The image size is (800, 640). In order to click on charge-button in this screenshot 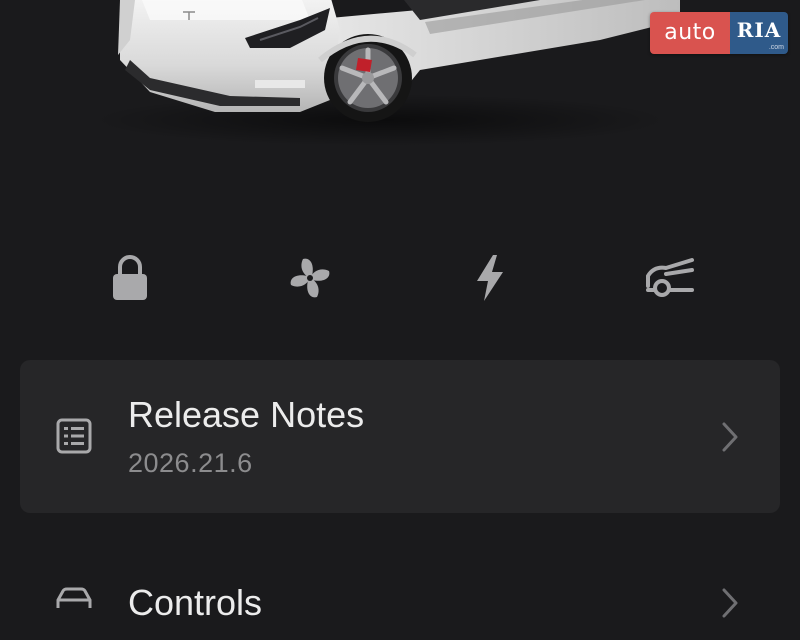, I will do `click(490, 278)`.